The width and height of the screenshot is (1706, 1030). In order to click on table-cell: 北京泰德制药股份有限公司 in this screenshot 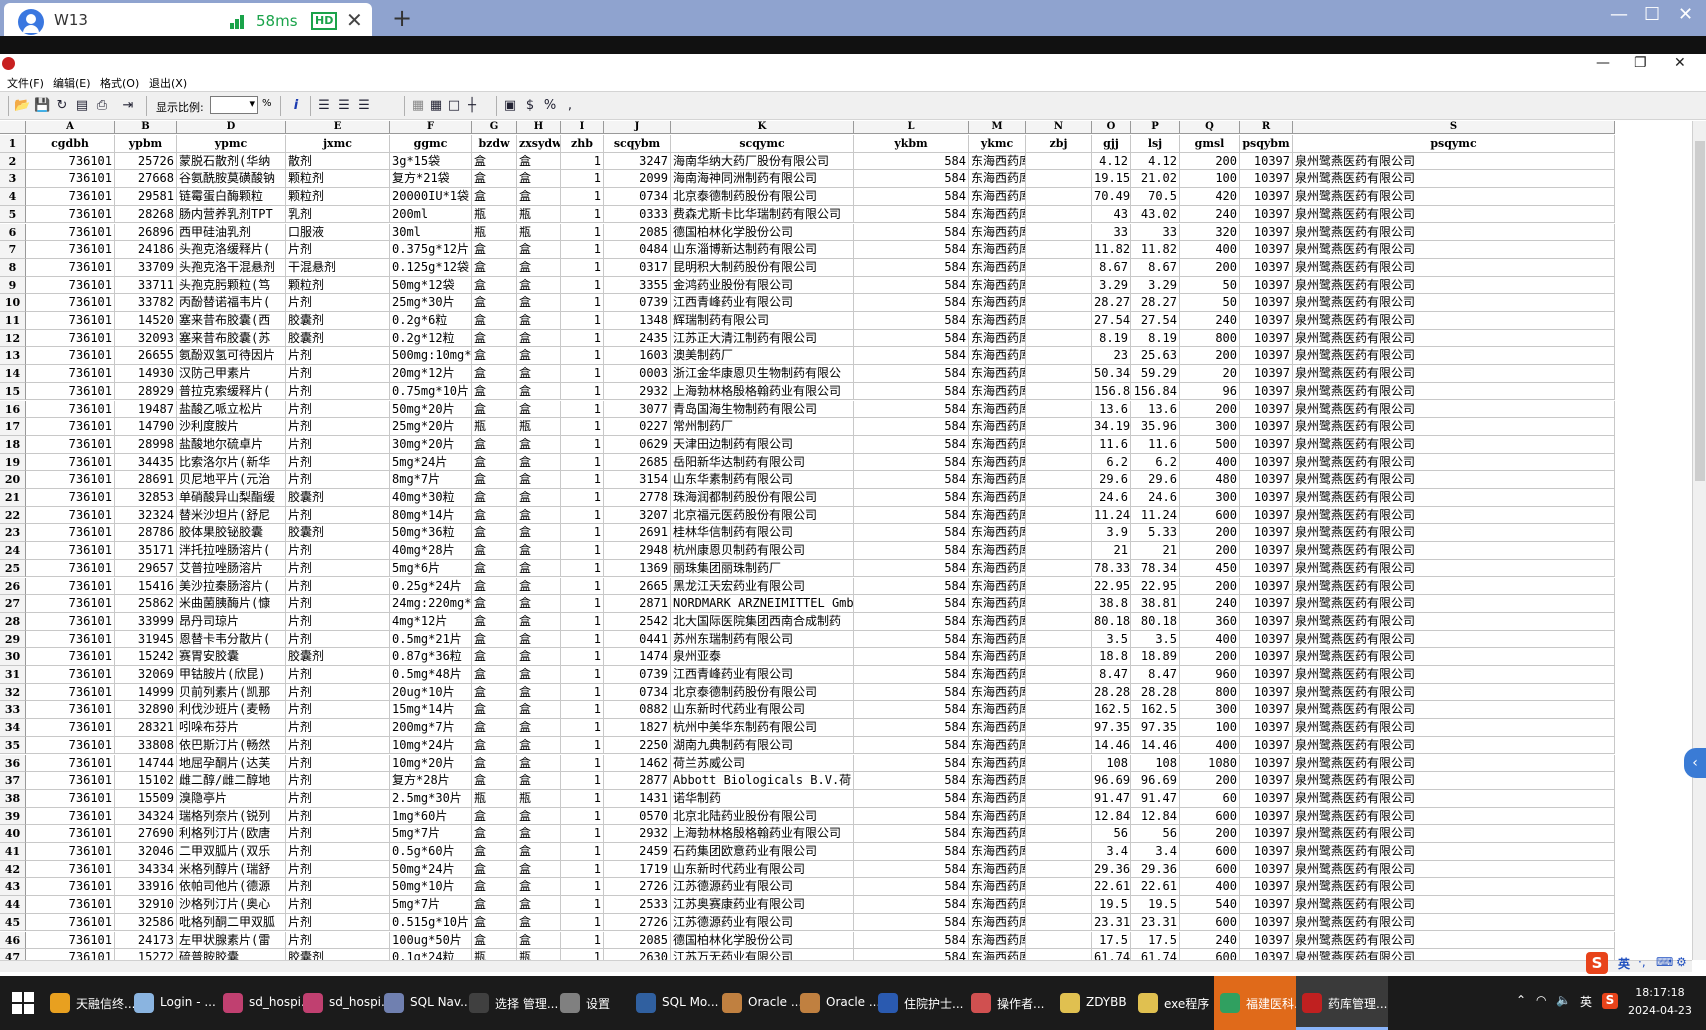, I will do `click(762, 197)`.